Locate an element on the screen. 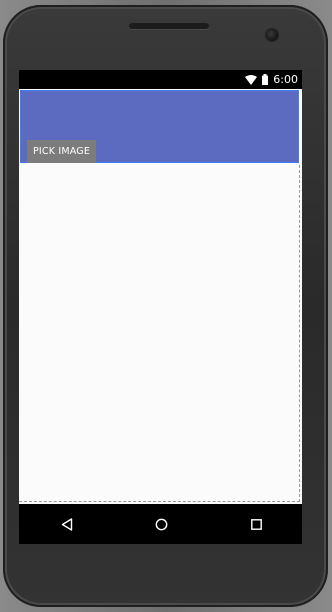 The width and height of the screenshot is (332, 612). pick-image-button: PICK IMAGE is located at coordinates (61, 151).